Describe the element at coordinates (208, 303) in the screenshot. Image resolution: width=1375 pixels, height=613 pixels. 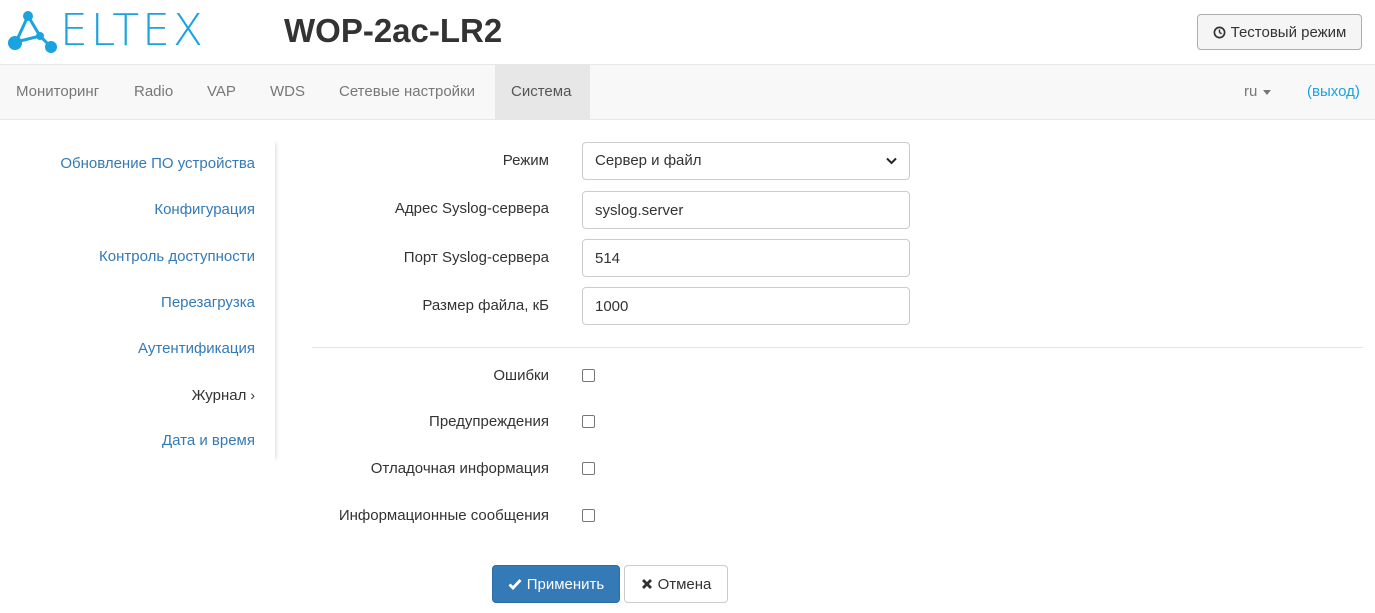
I see `sidebar-item-reboot: Перезагрузка` at that location.